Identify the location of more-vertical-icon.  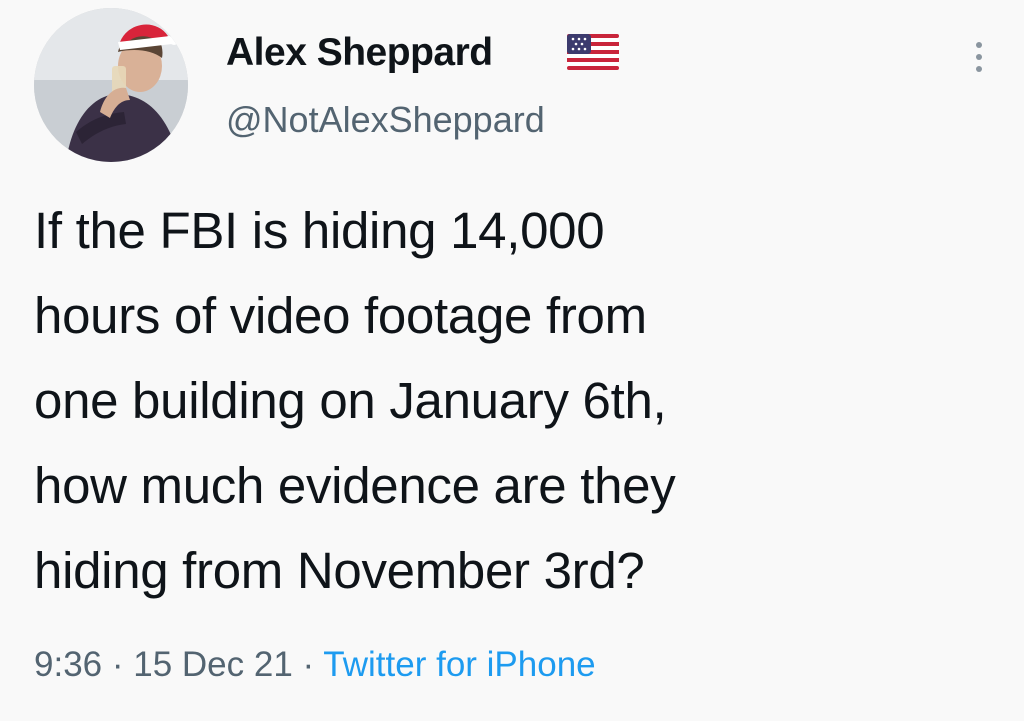
(979, 57).